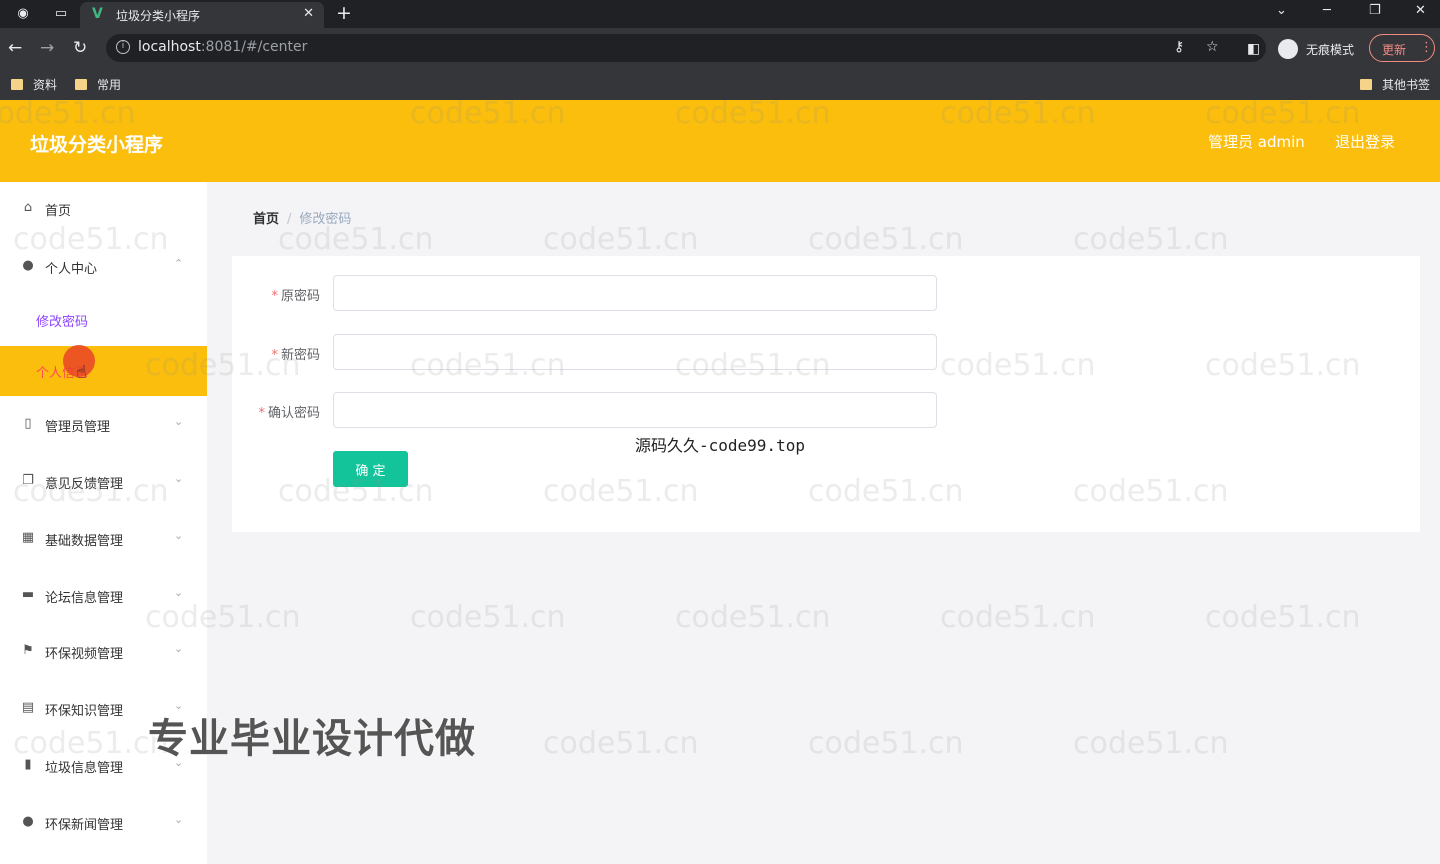 The height and width of the screenshot is (864, 1440). What do you see at coordinates (1395, 84) in the screenshot?
I see `other-bookmarks: 其他书签` at bounding box center [1395, 84].